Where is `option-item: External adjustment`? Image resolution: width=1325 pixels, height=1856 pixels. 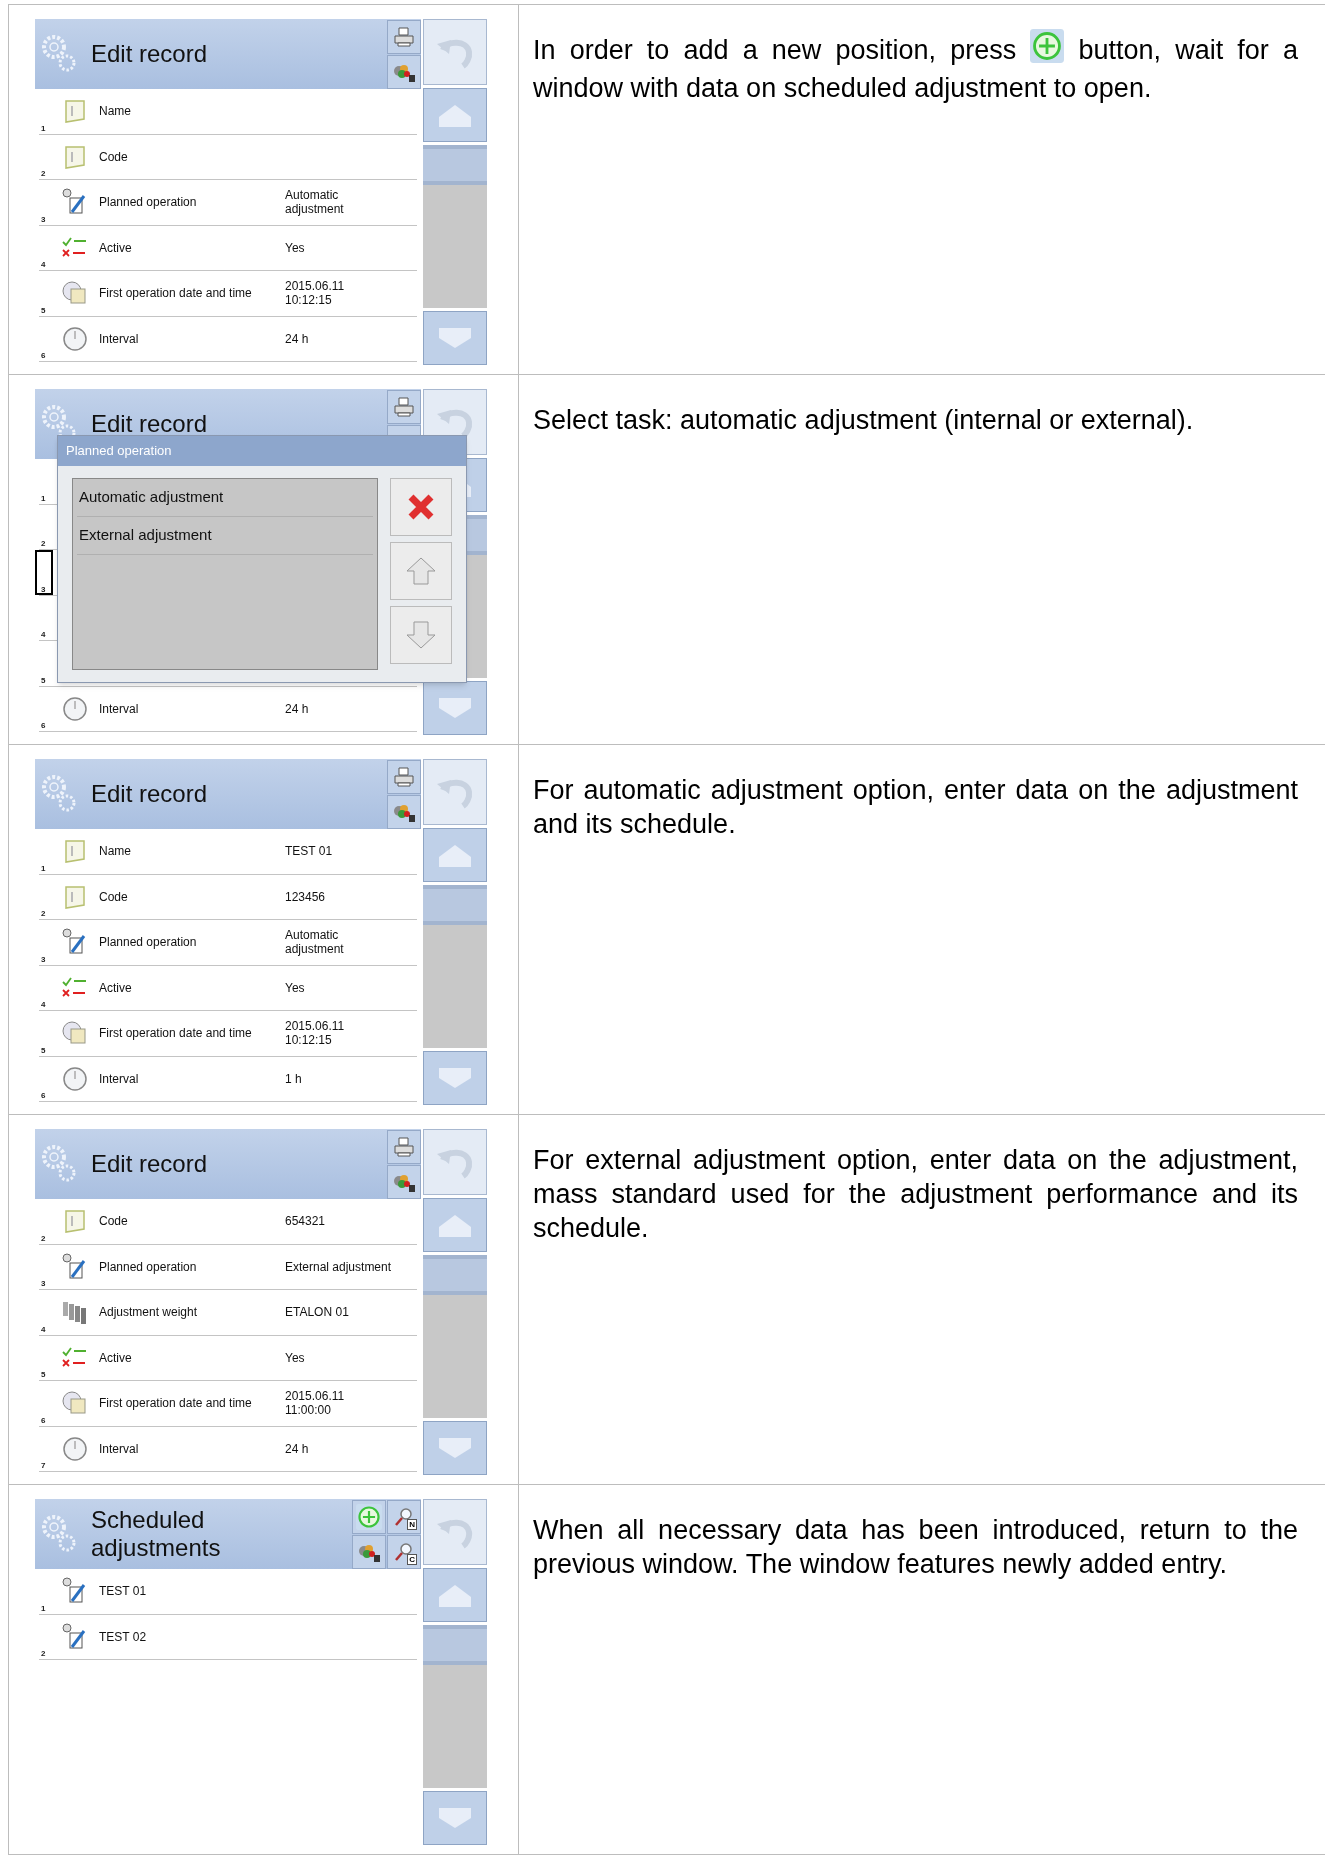
option-item: External adjustment is located at coordinates (225, 536).